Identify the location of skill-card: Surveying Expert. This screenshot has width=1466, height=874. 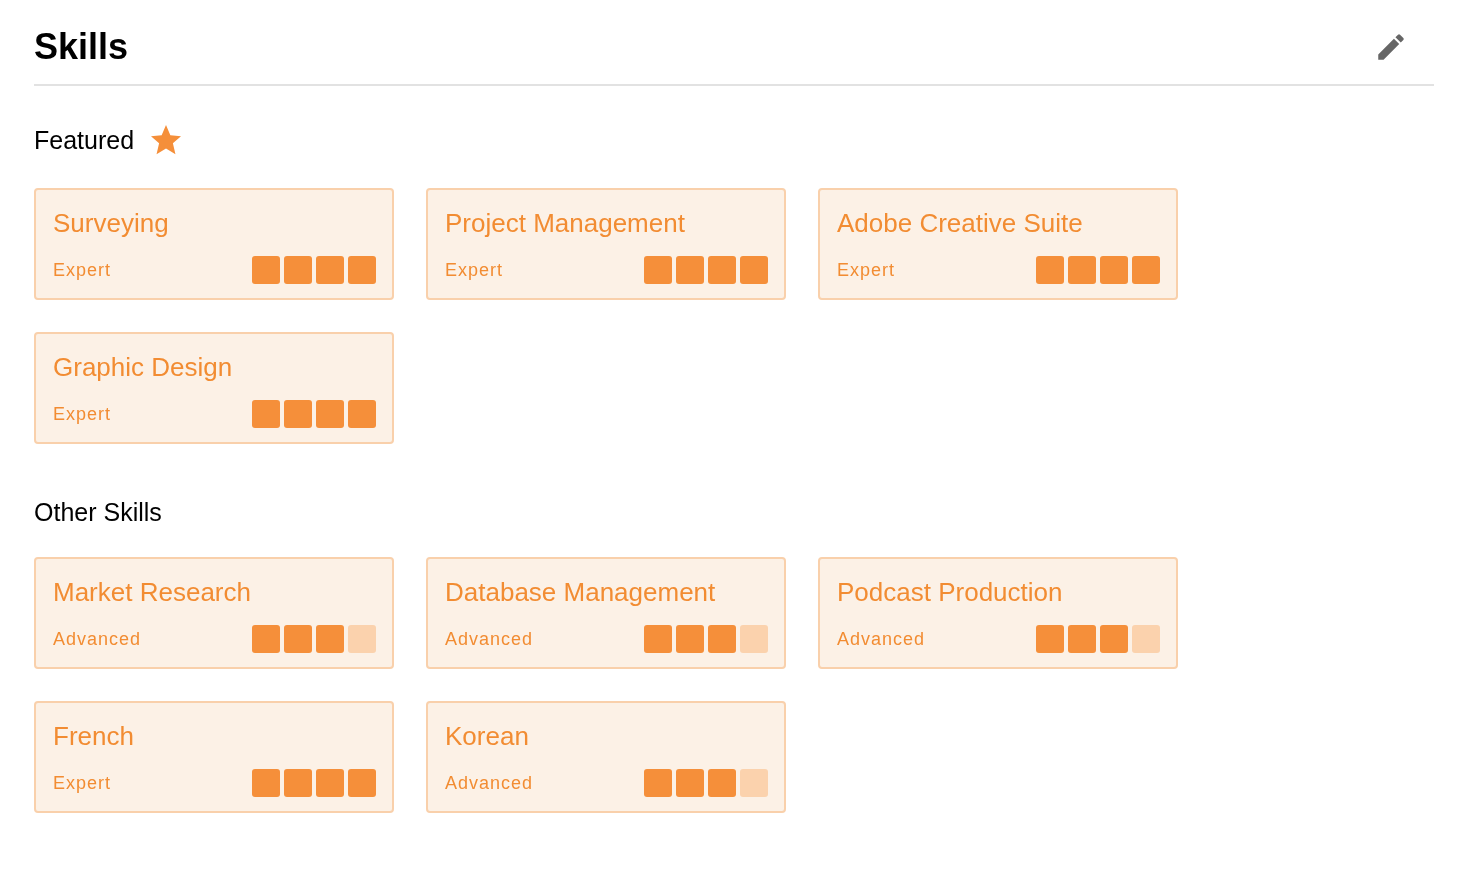
(214, 244).